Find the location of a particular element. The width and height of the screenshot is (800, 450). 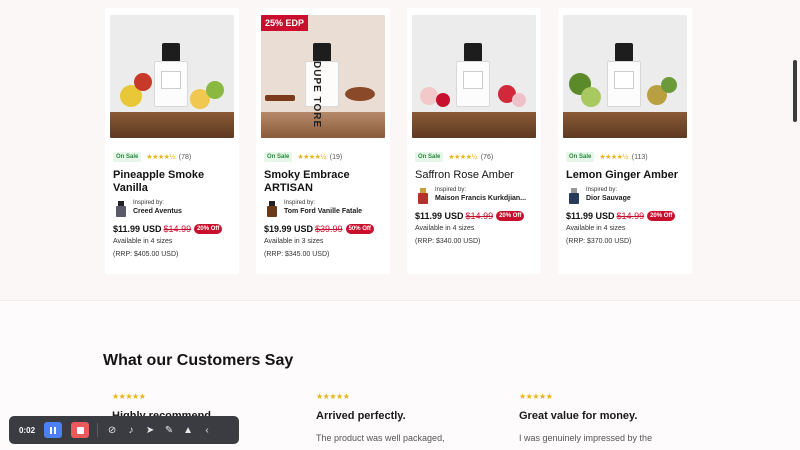

rrp-price: (RRP: $345.00 USD) is located at coordinates (297, 254).